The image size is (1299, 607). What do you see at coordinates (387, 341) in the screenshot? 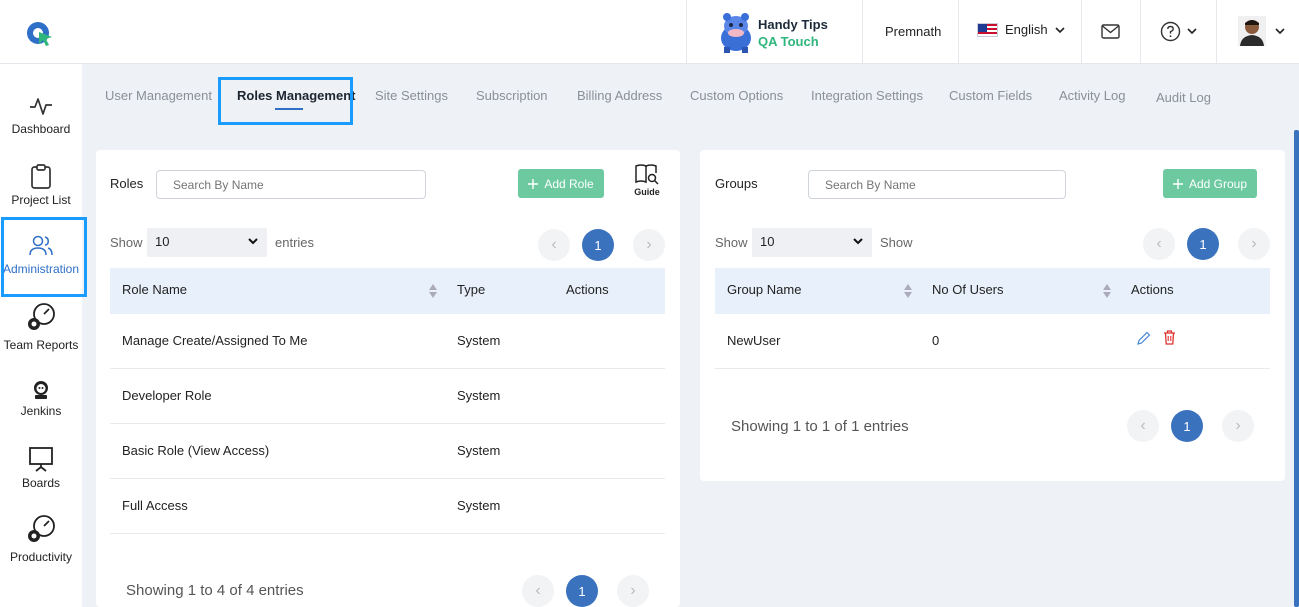
I see `table-row: Manage Create/Assigned To Me System` at bounding box center [387, 341].